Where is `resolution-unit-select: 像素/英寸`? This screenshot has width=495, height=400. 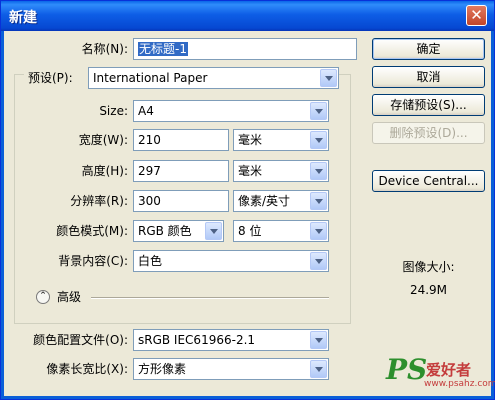
resolution-unit-select: 像素/英寸 is located at coordinates (281, 201).